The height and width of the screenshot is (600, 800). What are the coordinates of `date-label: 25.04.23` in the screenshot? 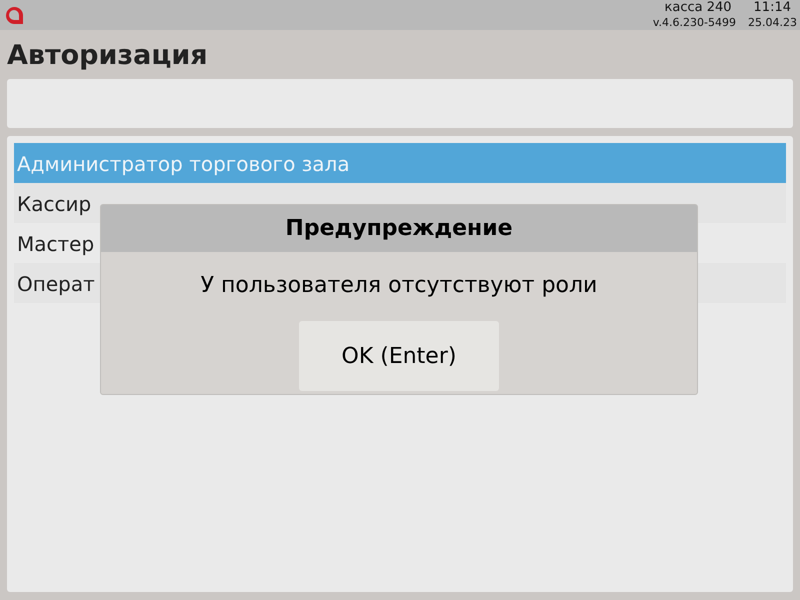 It's located at (772, 22).